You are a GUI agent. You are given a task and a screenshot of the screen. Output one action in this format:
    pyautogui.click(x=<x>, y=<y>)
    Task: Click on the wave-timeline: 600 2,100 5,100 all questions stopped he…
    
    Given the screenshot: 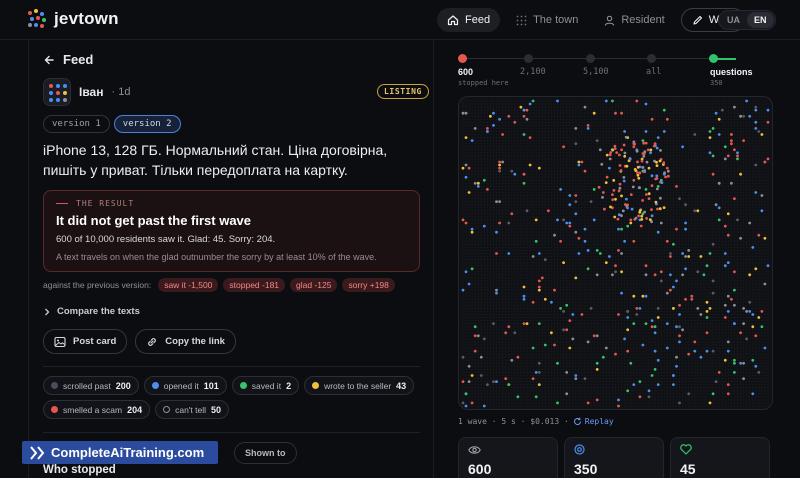 What is the action you would take?
    pyautogui.click(x=605, y=72)
    